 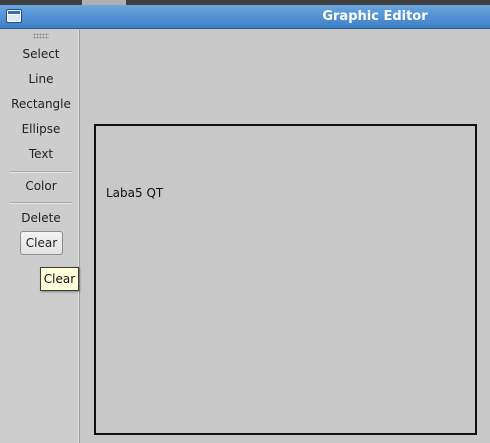 What do you see at coordinates (134, 193) in the screenshot?
I see `scene-text-item: Laba5 QT` at bounding box center [134, 193].